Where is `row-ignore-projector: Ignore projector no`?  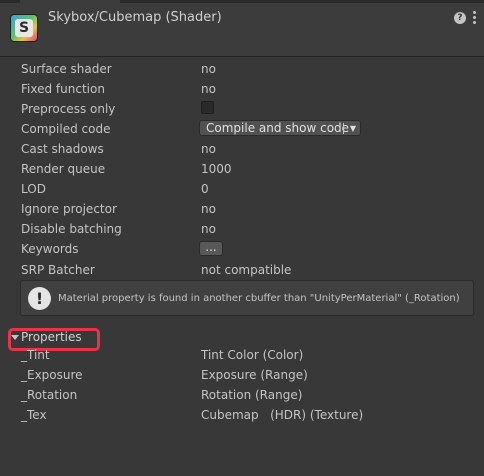 row-ignore-projector: Ignore projector no is located at coordinates (242, 210).